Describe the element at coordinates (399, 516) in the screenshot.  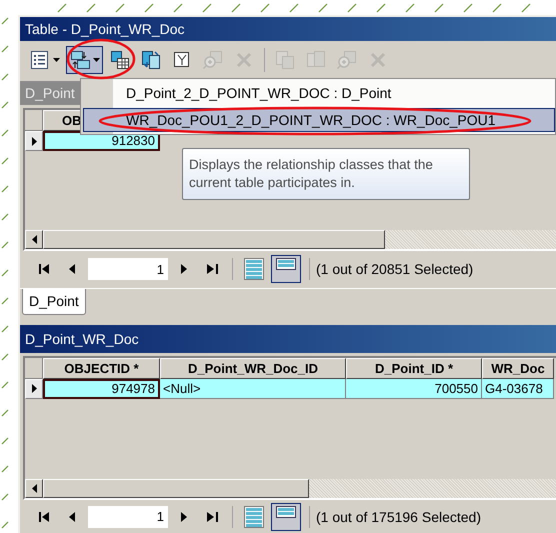
I see `selection-status: (1 out of 175196 Selected)` at that location.